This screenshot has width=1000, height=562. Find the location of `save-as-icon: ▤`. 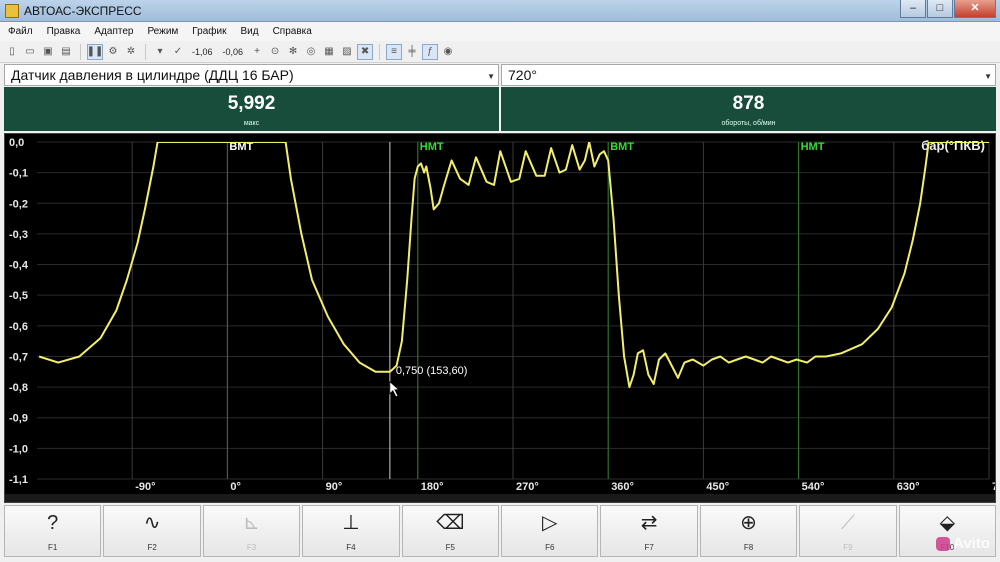

save-as-icon: ▤ is located at coordinates (66, 52).